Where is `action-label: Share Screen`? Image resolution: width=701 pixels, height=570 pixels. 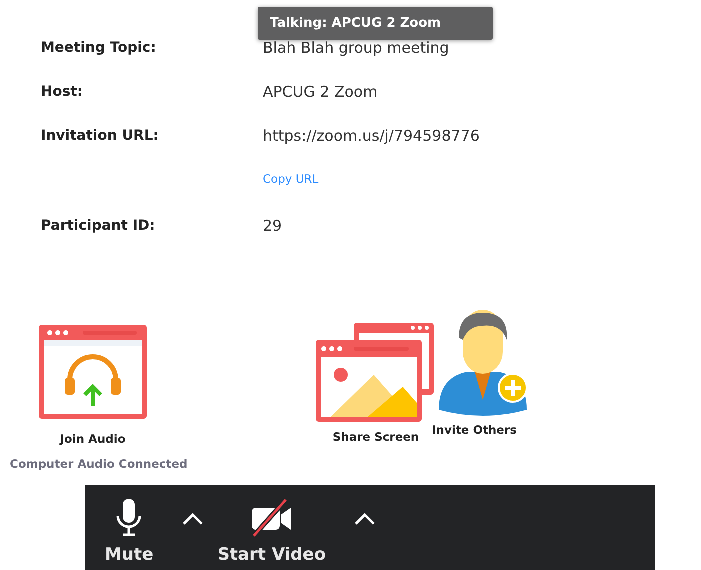 action-label: Share Screen is located at coordinates (376, 437).